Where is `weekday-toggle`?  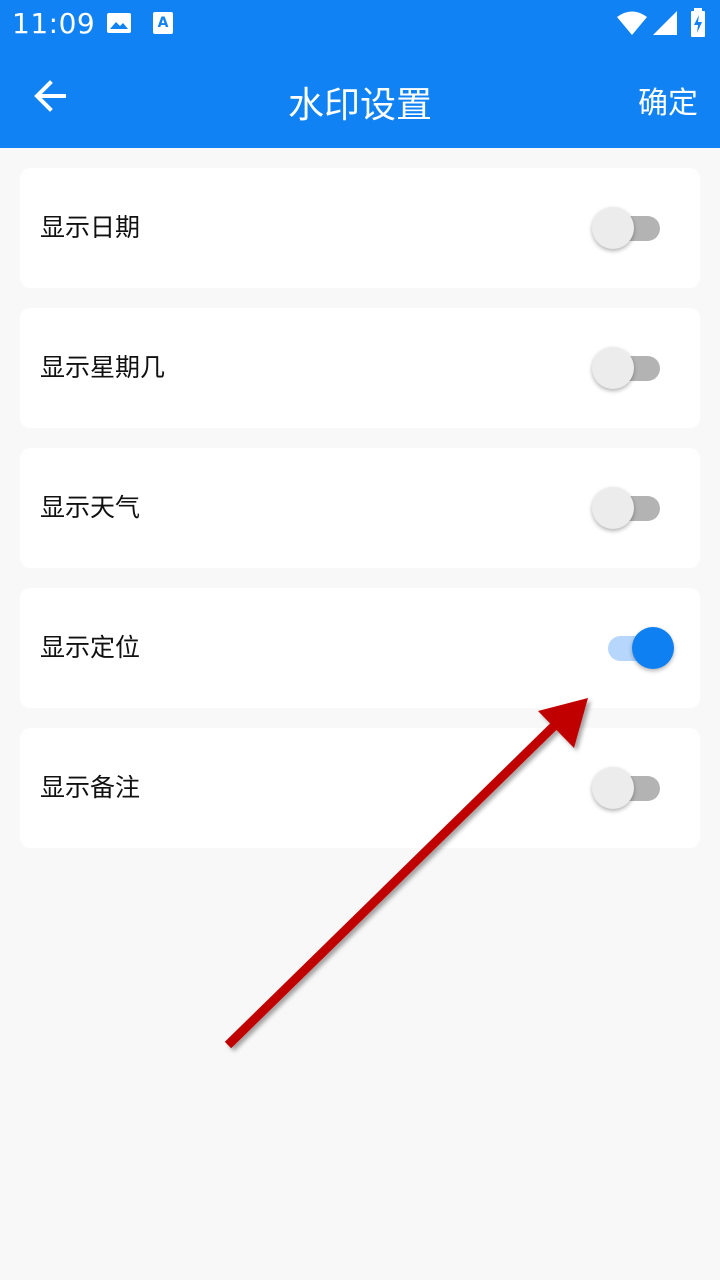 weekday-toggle is located at coordinates (634, 368).